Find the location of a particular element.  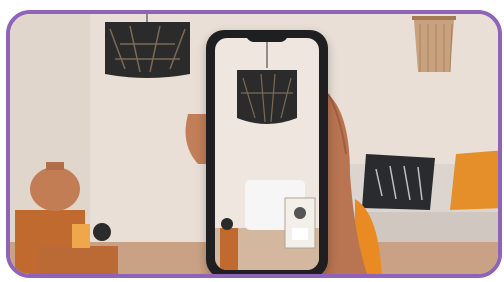

macrame-wall-hanging is located at coordinates (434, 44).